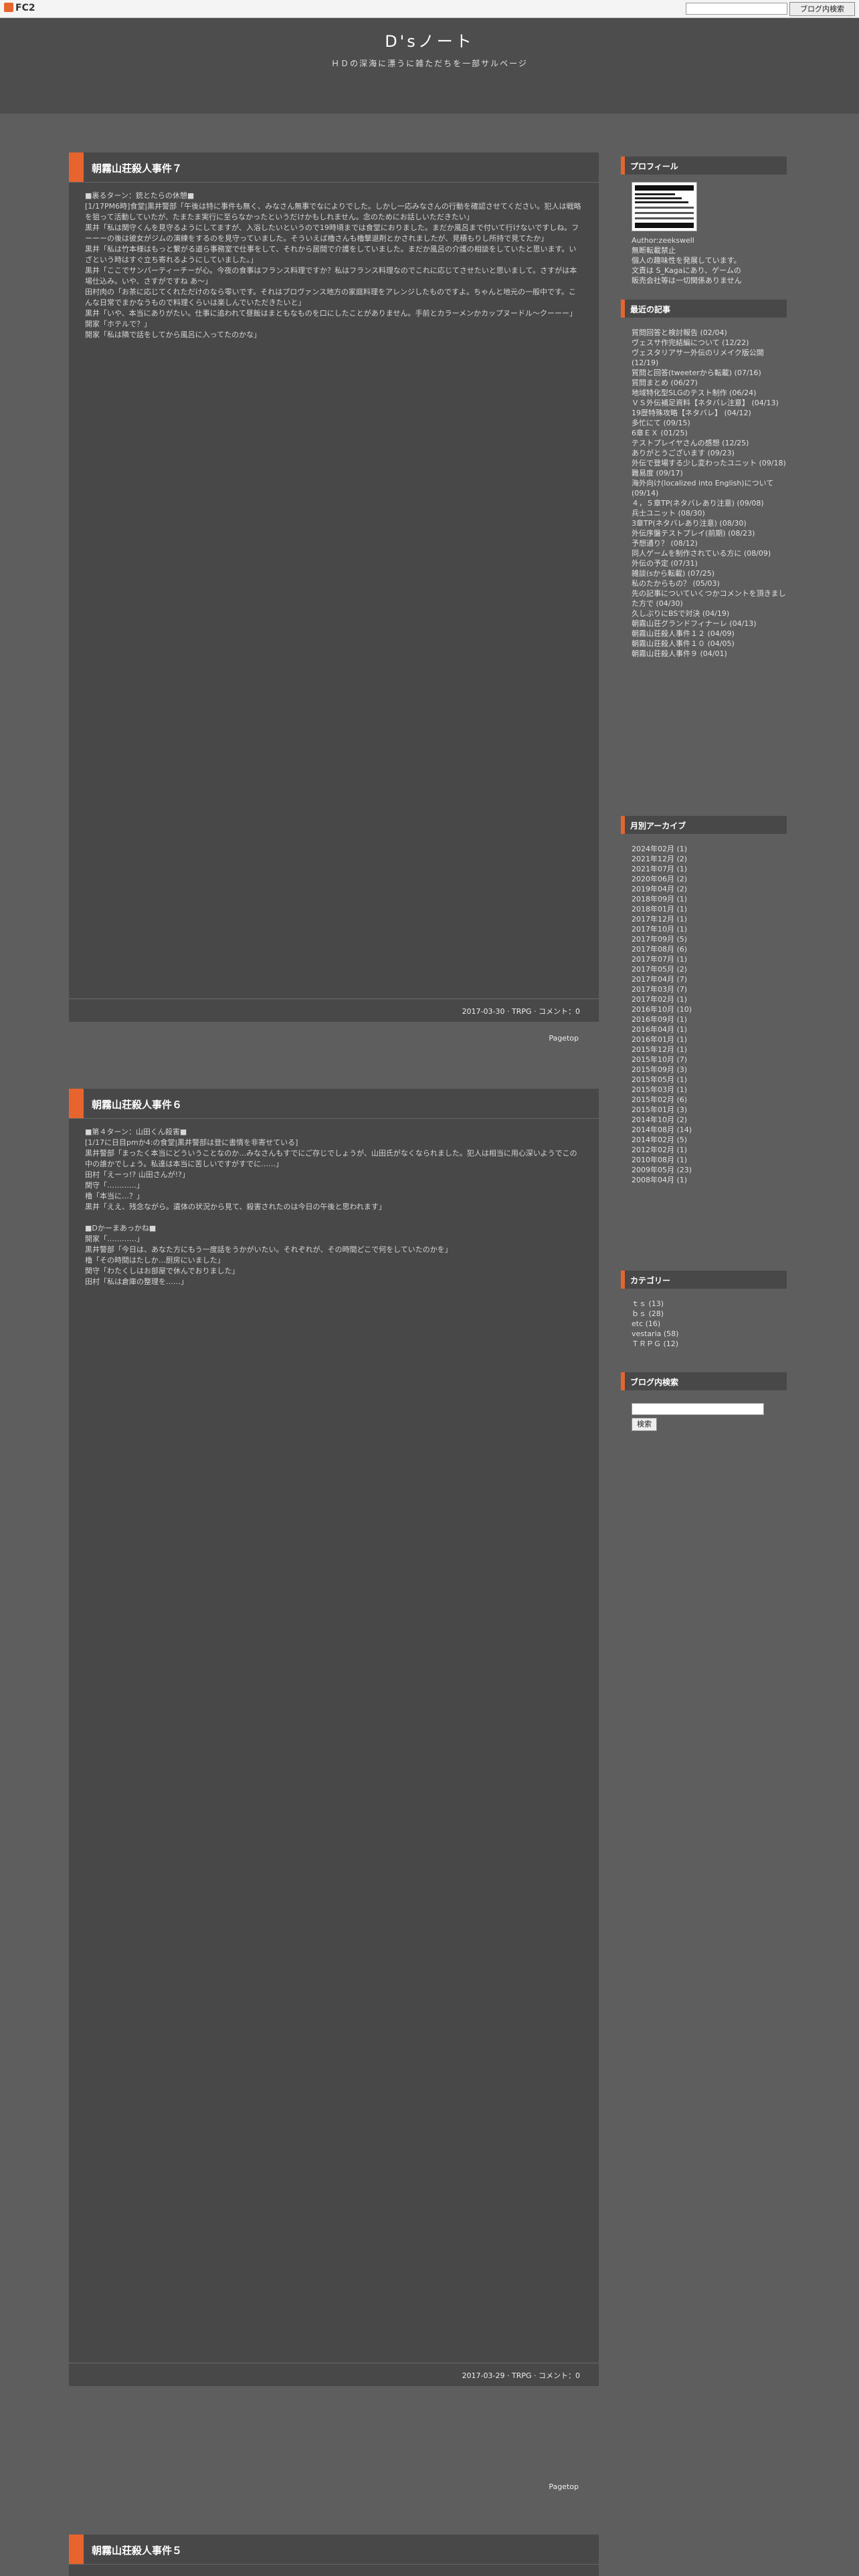 Image resolution: width=859 pixels, height=2576 pixels. I want to click on recent-item: 外伝で登場する少し変わったユニット (09/18), so click(709, 463).